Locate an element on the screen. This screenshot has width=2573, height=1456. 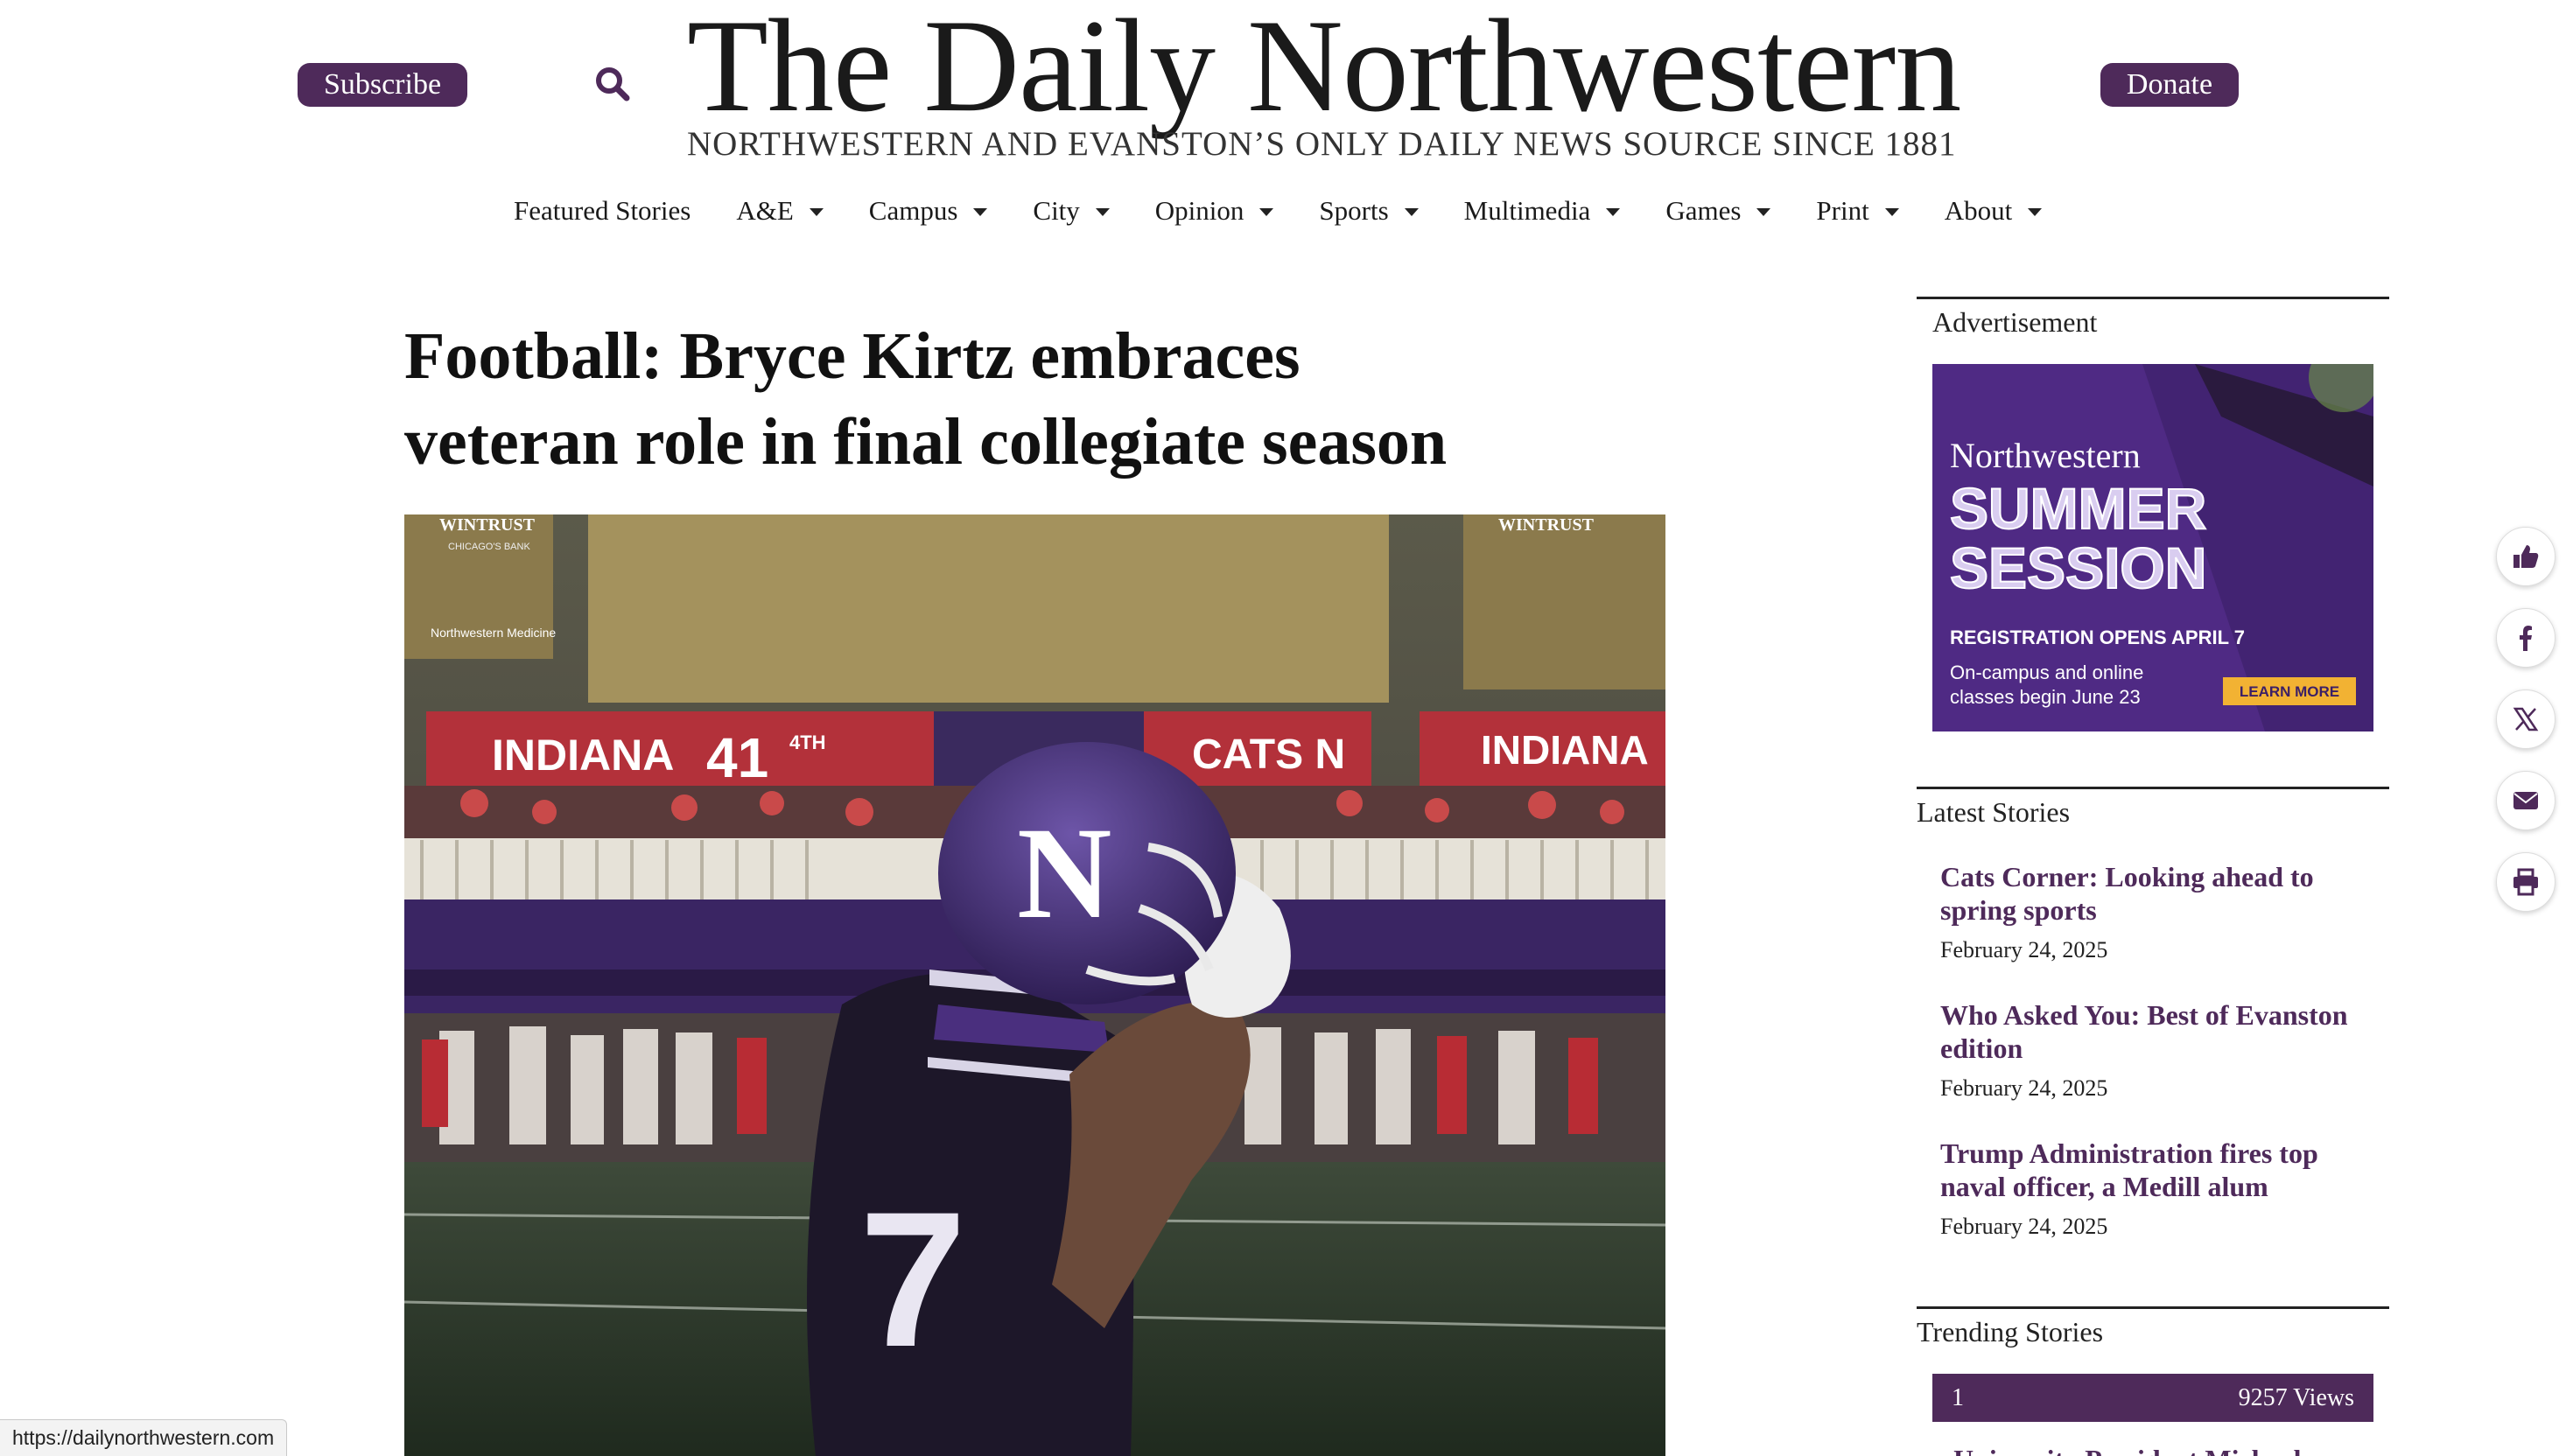
ad-detail-line-1: On-campus and online is located at coordinates (2046, 672).